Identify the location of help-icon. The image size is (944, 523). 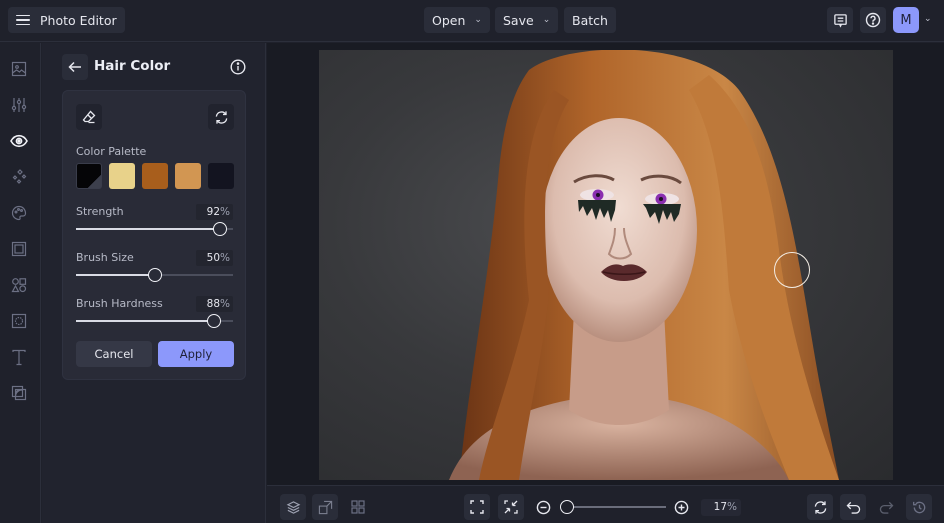
(873, 20).